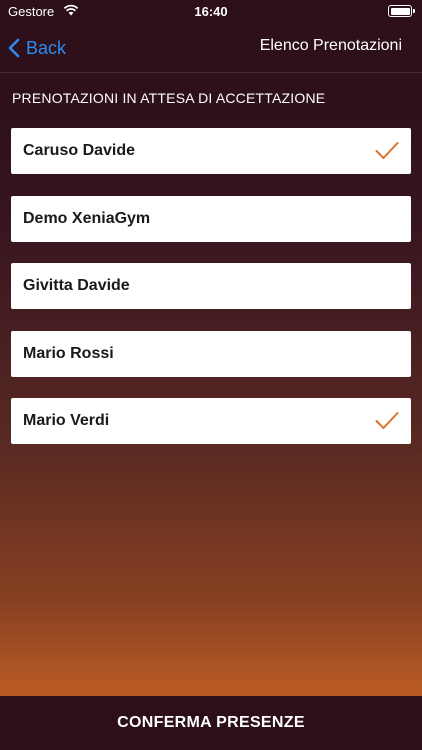 Image resolution: width=422 pixels, height=750 pixels. I want to click on confirm-label: CONFERMA PRESENZE, so click(211, 722).